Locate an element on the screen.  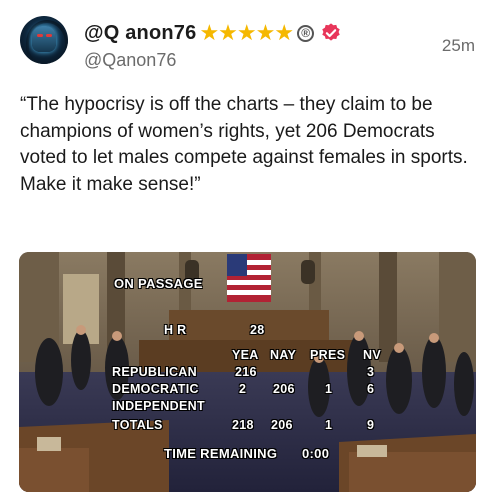
totals-yea: 218 is located at coordinates (243, 425).